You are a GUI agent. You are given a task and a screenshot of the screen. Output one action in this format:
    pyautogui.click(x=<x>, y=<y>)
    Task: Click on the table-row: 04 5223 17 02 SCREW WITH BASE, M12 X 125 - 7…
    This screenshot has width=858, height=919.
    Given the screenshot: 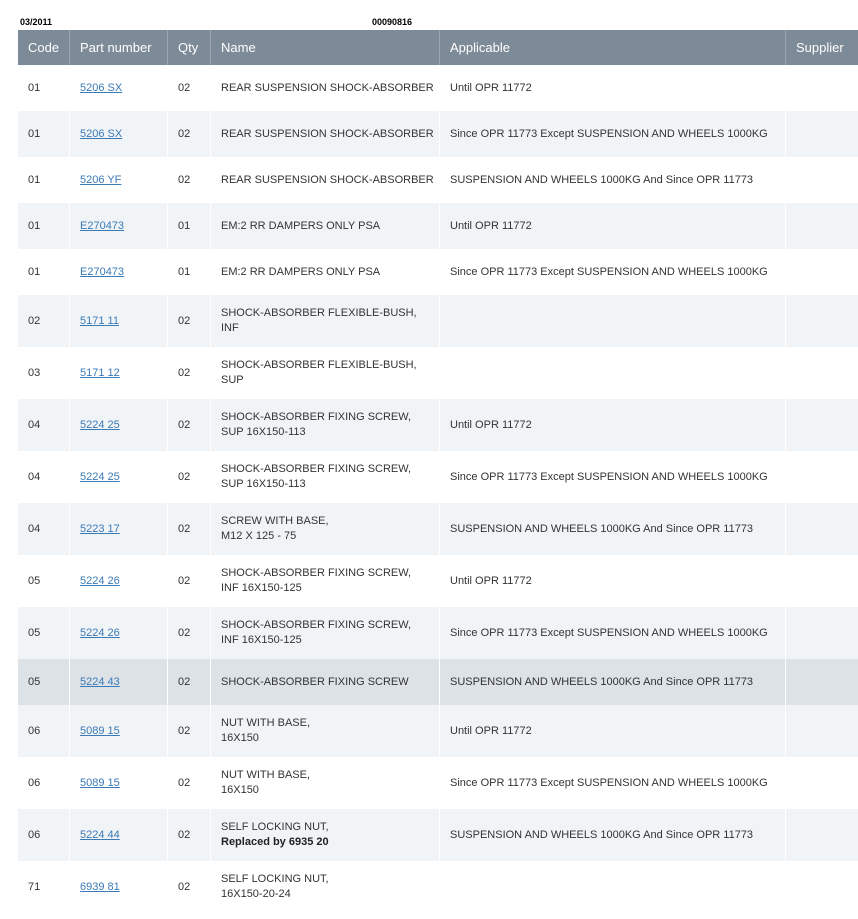 What is the action you would take?
    pyautogui.click(x=438, y=529)
    